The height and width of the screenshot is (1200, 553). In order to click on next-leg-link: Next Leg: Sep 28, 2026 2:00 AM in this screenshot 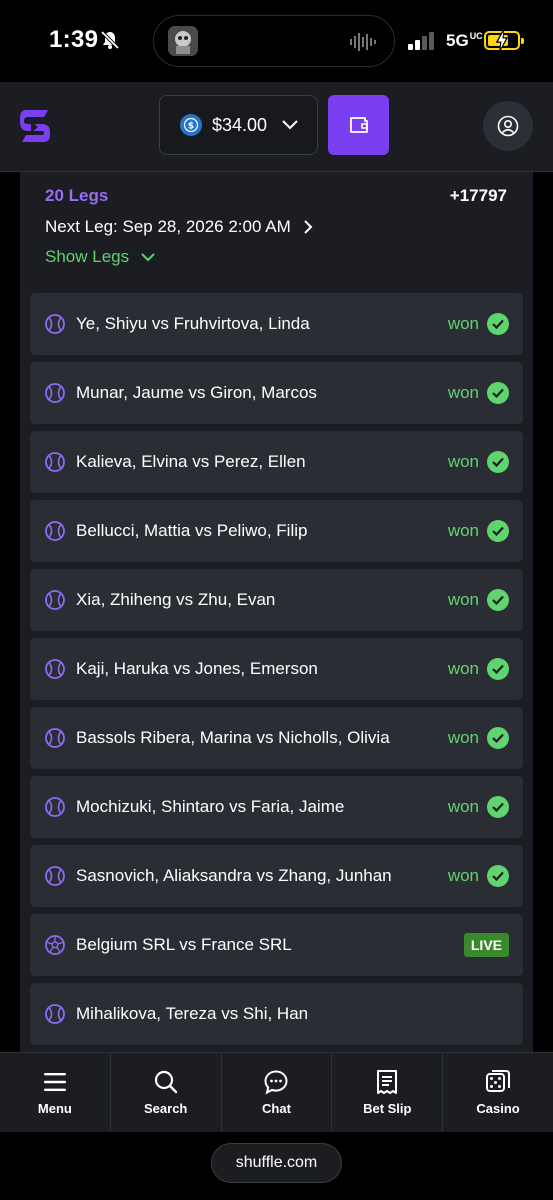, I will do `click(179, 227)`.